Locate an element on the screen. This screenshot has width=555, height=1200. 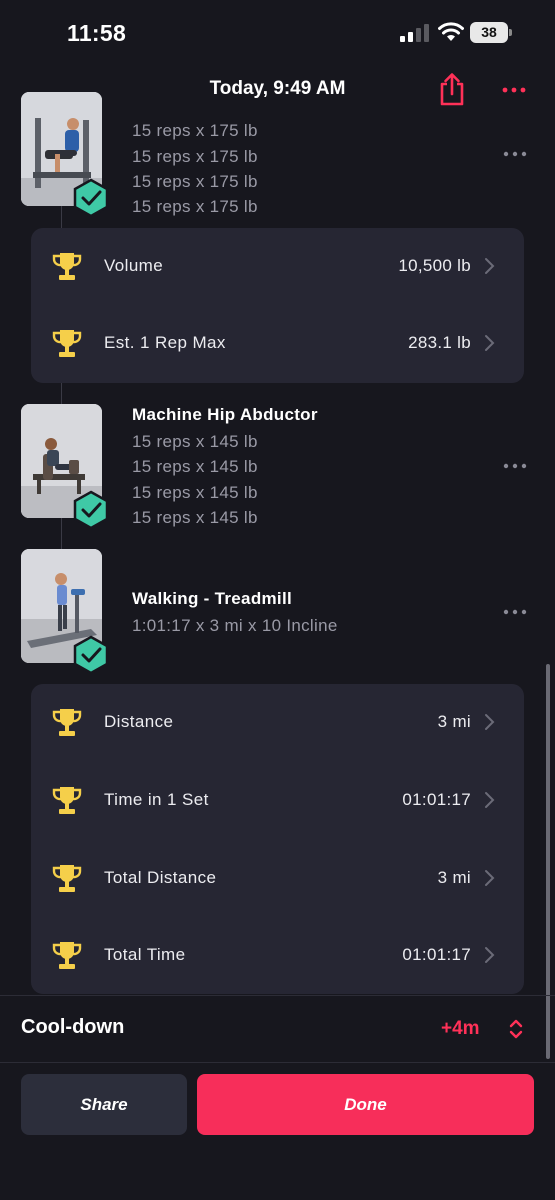
exercise-name: Machine Hip Abductor is located at coordinates (225, 414).